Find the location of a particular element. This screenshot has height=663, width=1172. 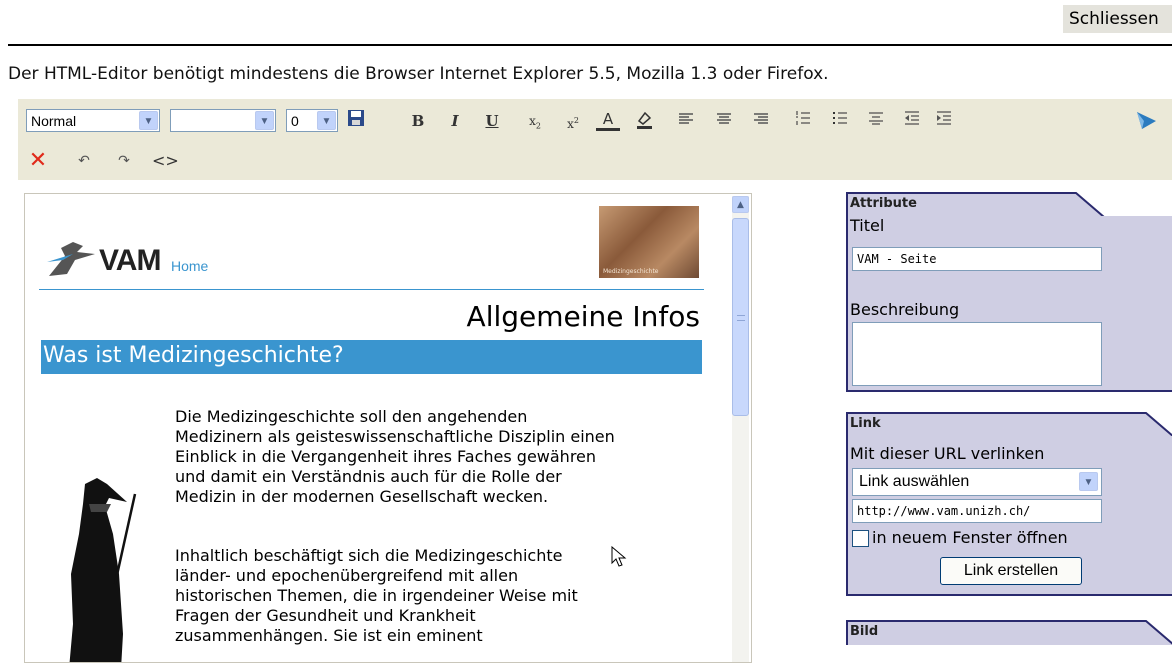

create-link-button: Link erstellen is located at coordinates (1011, 571).